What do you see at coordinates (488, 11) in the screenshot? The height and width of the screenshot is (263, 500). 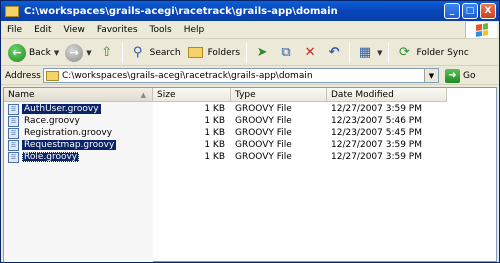 I see `close-button: X` at bounding box center [488, 11].